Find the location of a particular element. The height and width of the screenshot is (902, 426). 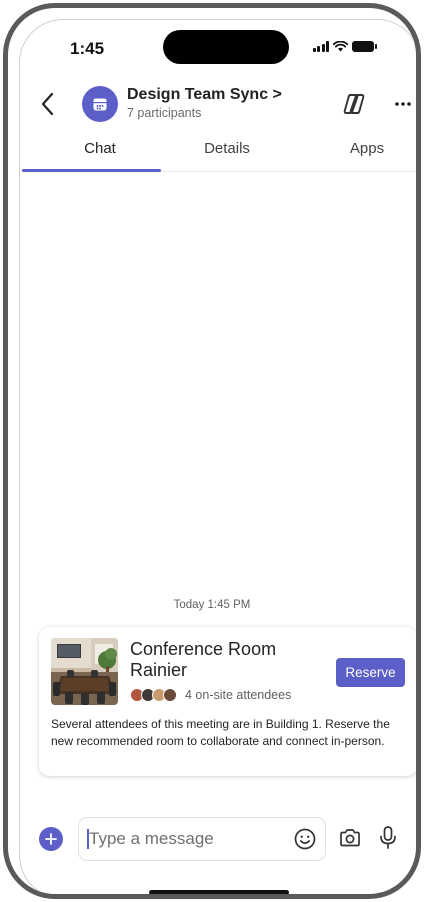

chat-header: Design Team Sync > 7 participants is located at coordinates (212, 103).